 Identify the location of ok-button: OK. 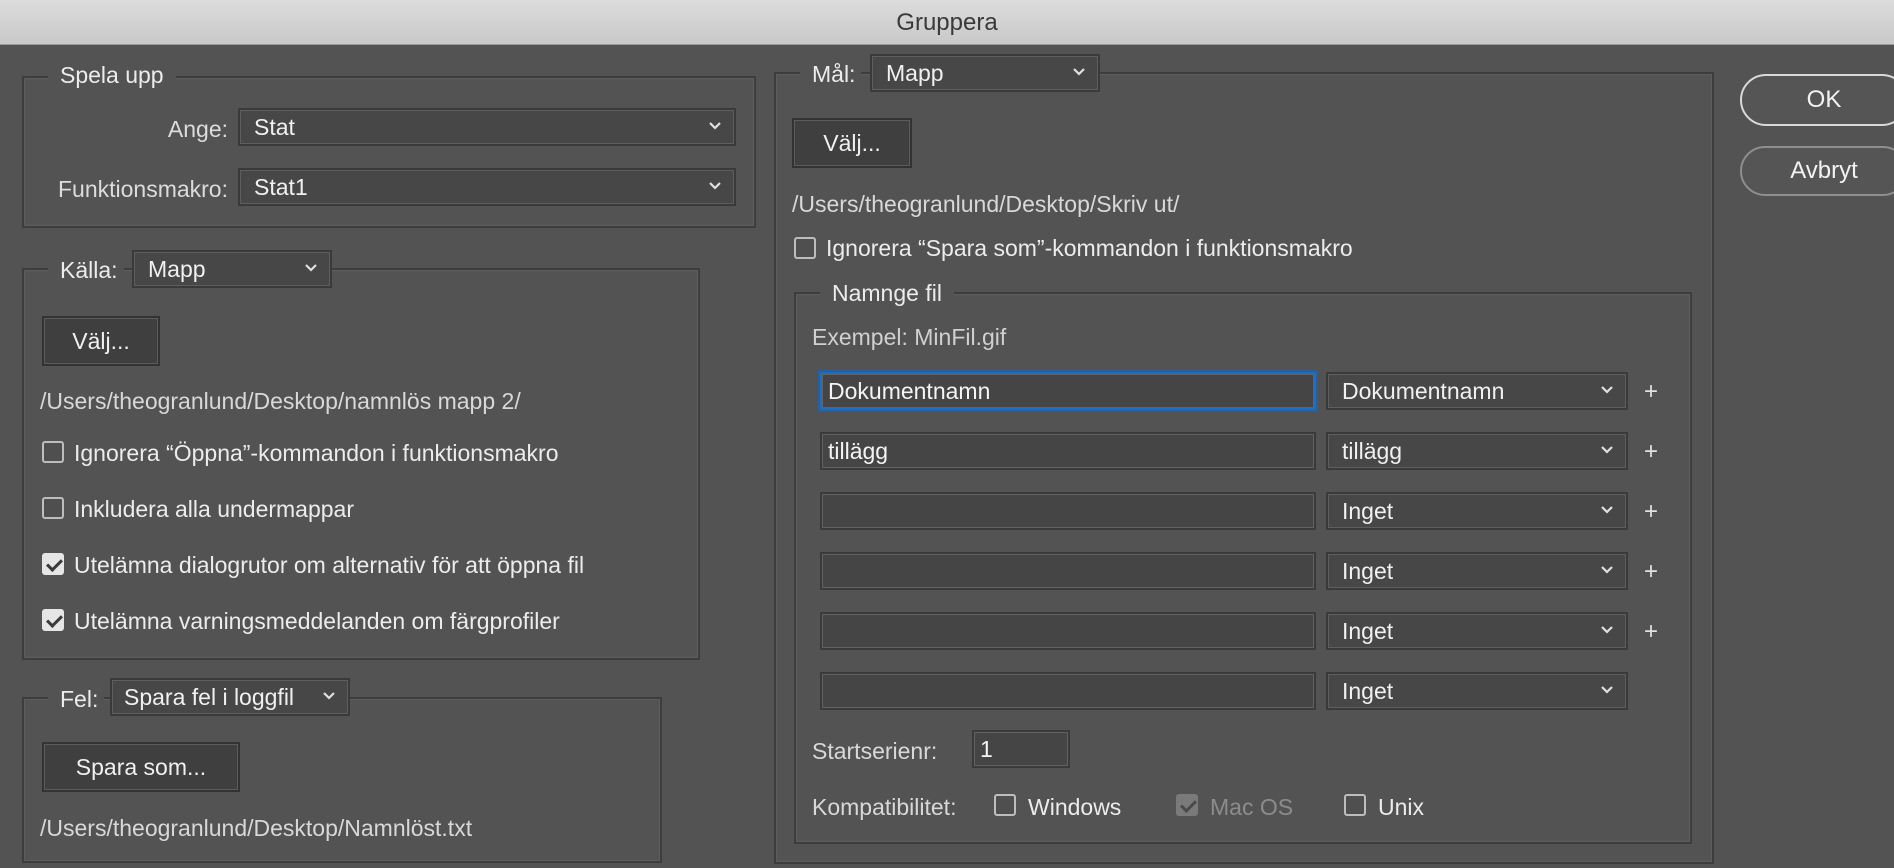
(1817, 100).